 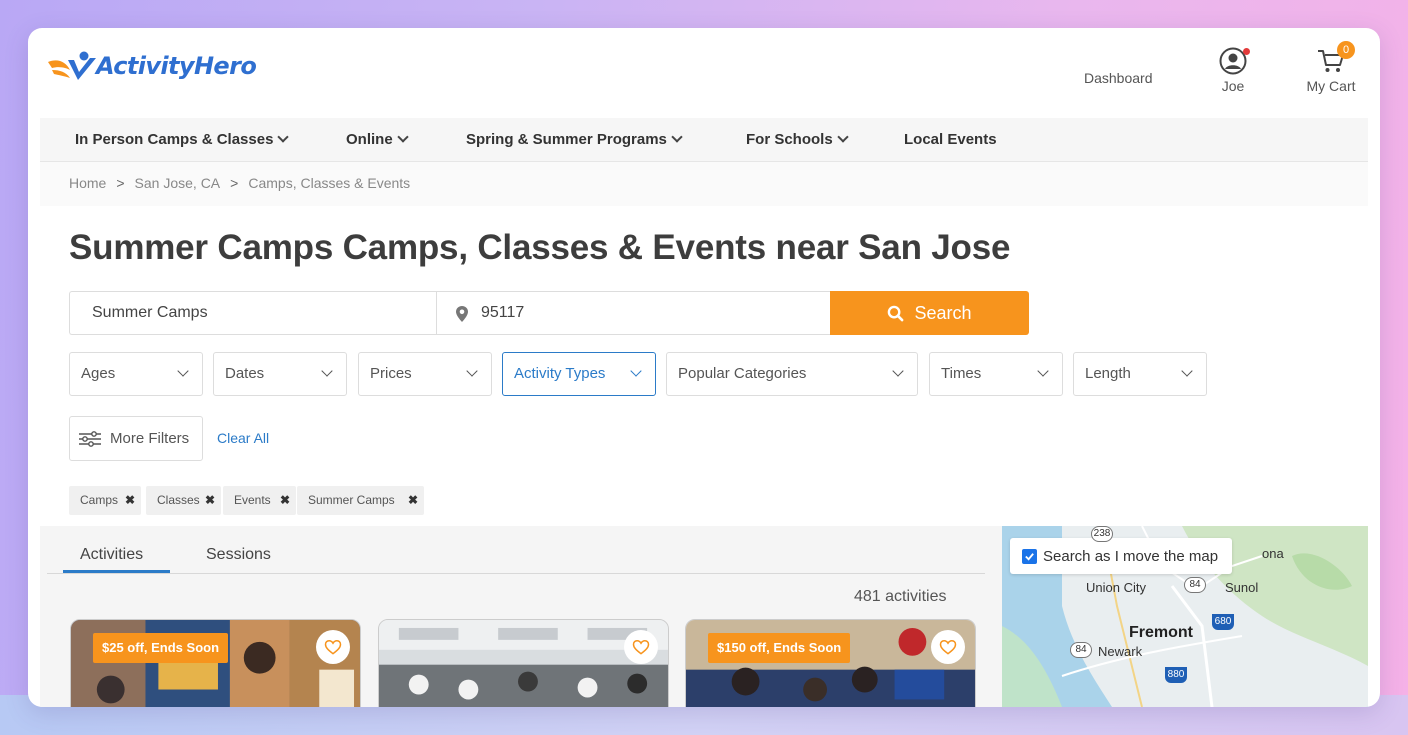 What do you see at coordinates (176, 66) in the screenshot?
I see `logo-text: ActivityHero` at bounding box center [176, 66].